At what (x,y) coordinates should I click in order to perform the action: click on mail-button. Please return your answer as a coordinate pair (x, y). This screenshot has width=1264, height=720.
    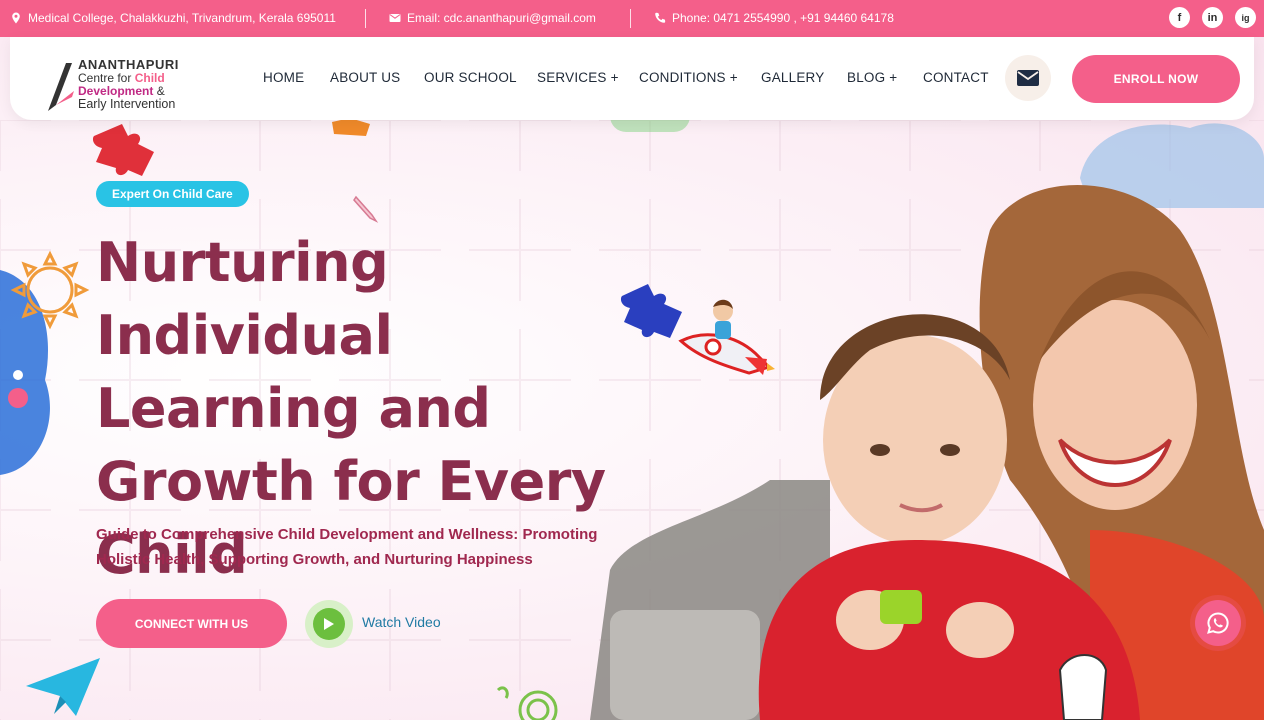
    Looking at the image, I should click on (1028, 78).